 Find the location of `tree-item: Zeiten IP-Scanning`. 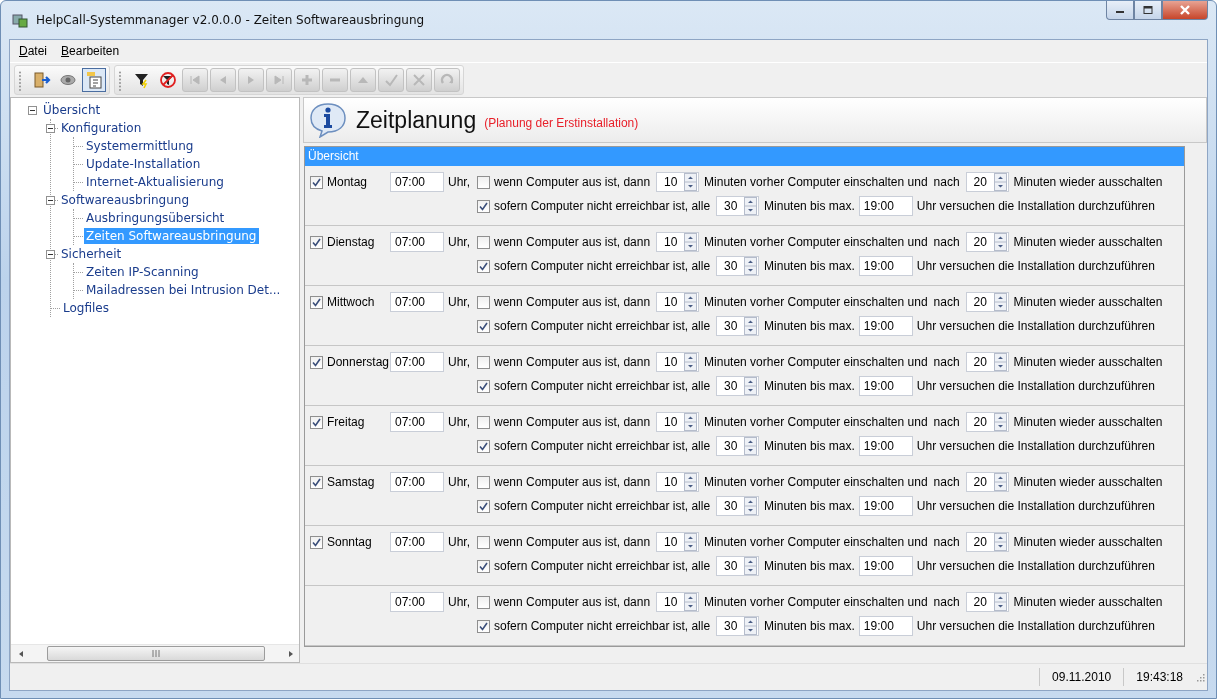

tree-item: Zeiten IP-Scanning is located at coordinates (142, 272).